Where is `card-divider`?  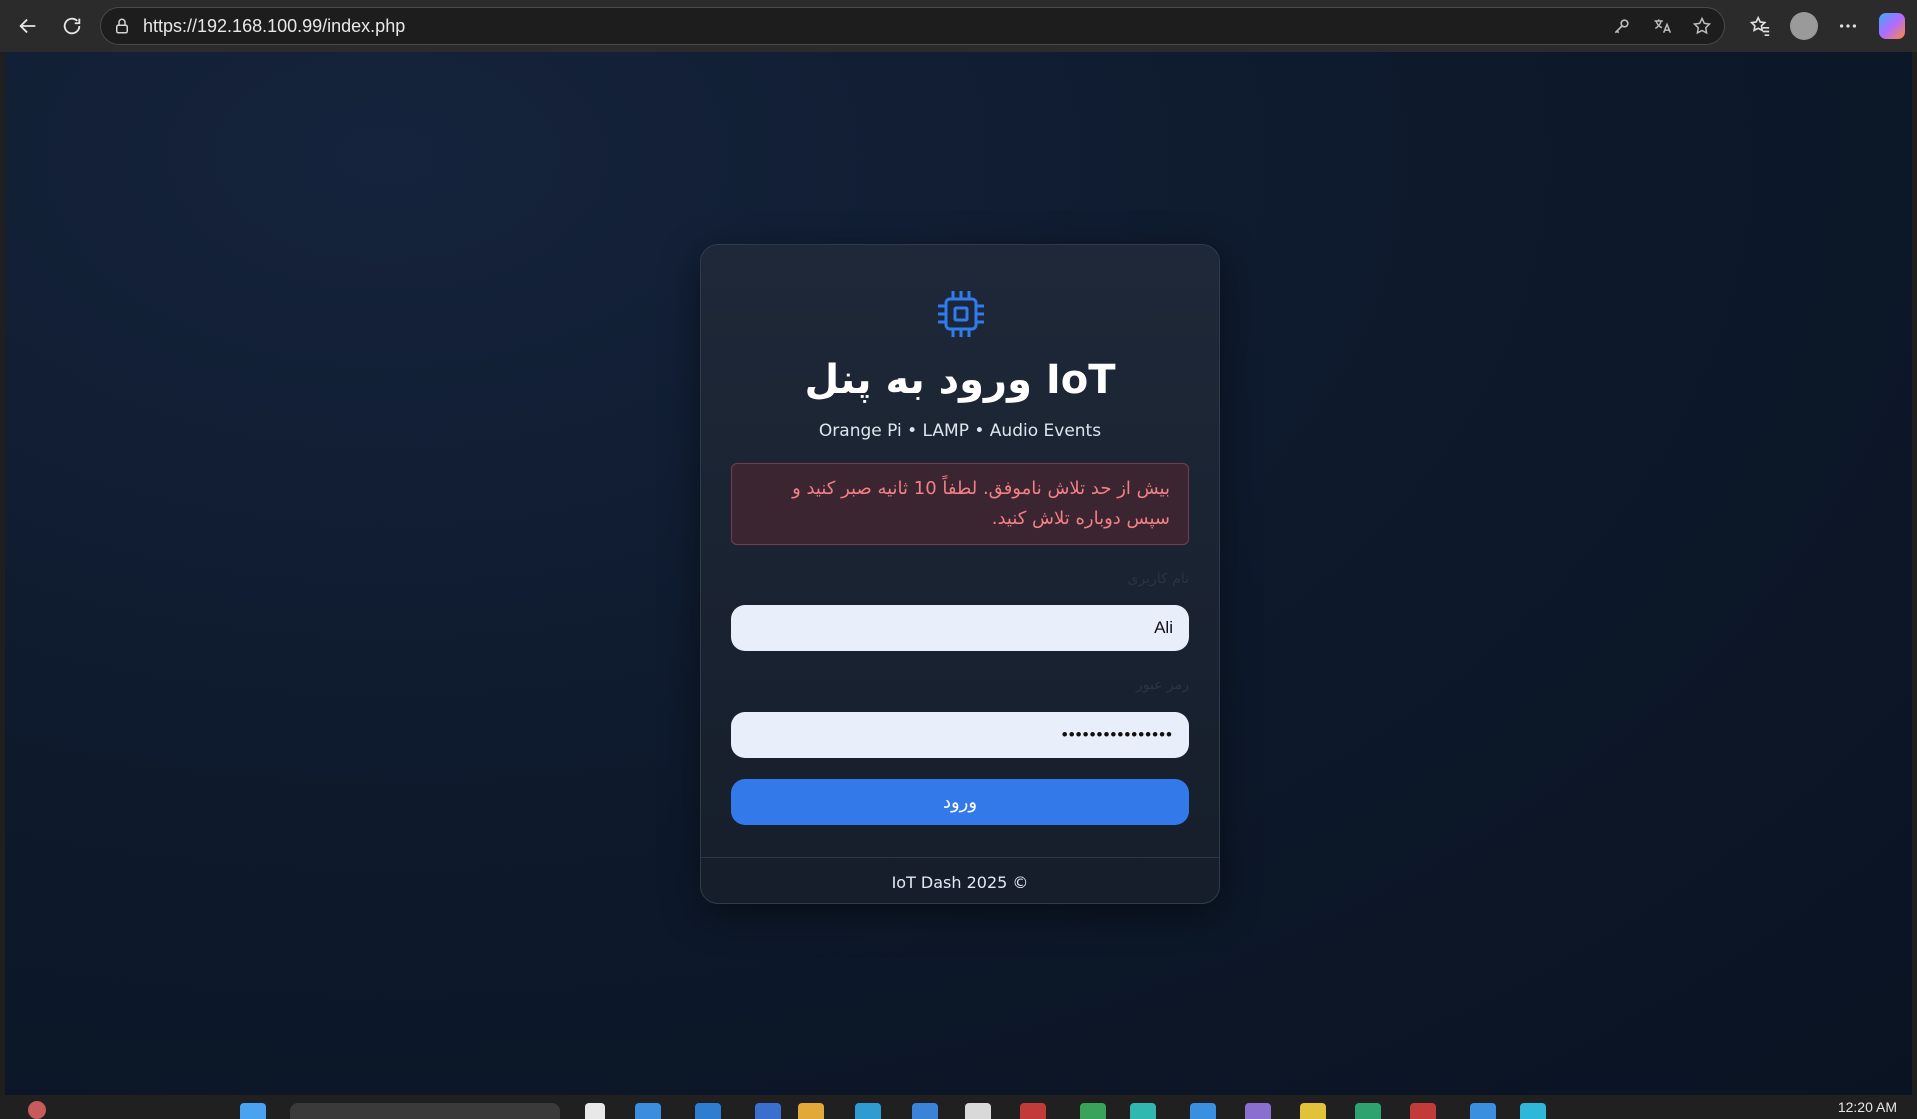 card-divider is located at coordinates (960, 857).